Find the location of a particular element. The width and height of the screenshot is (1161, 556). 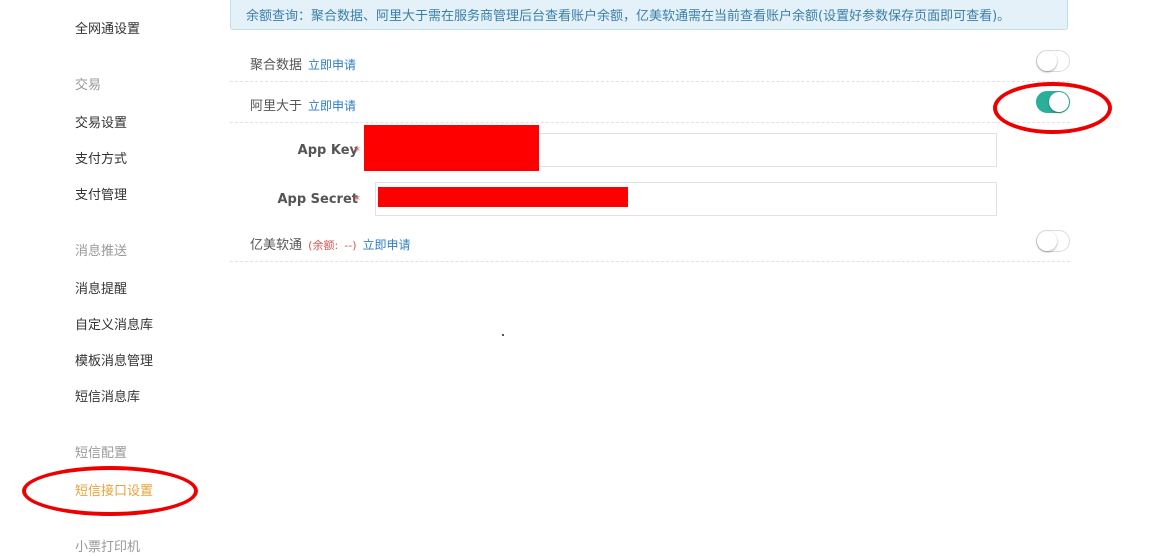

balance-label: (余额: is located at coordinates (323, 245).